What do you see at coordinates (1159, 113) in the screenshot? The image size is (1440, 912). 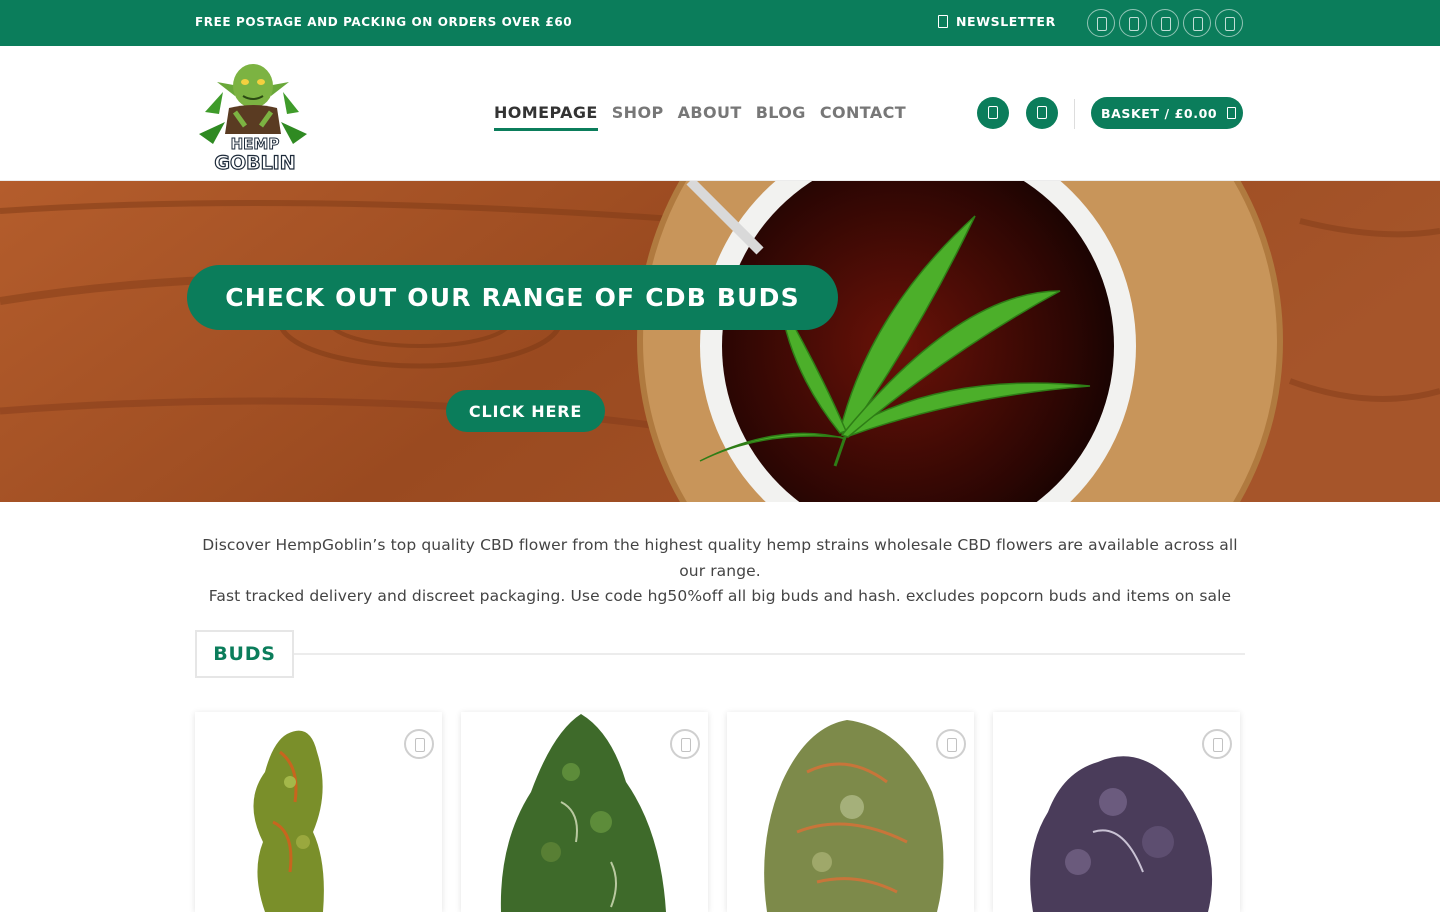 I see `basket-label: BASKET / £0.00` at bounding box center [1159, 113].